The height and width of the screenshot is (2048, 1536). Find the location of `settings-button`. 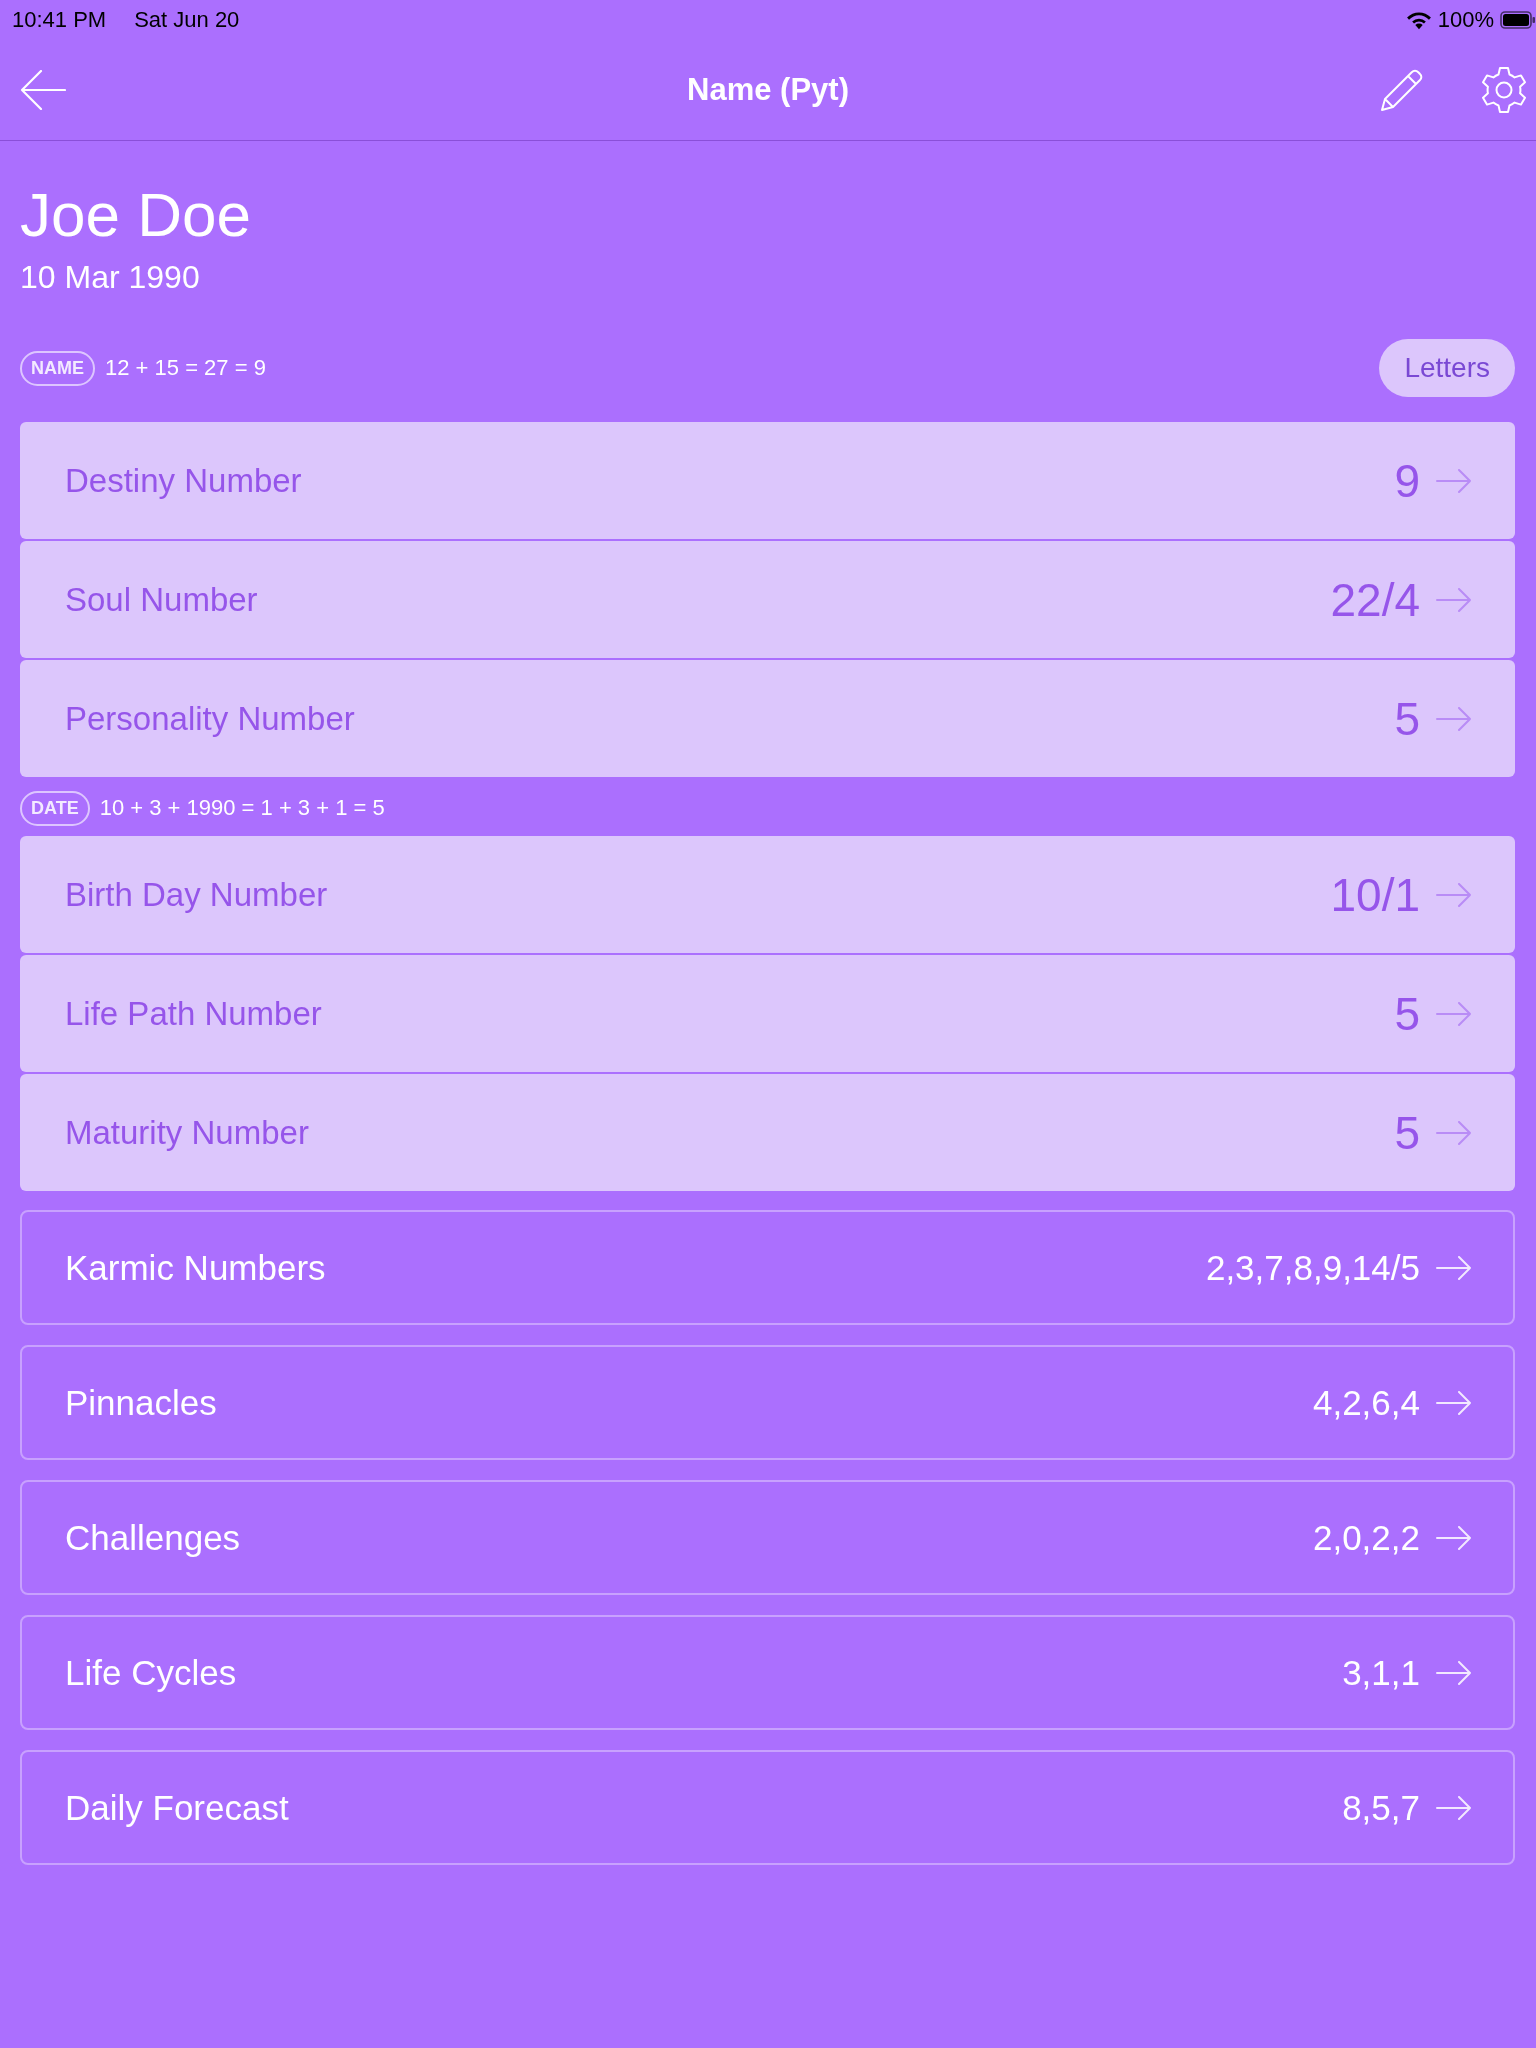

settings-button is located at coordinates (1504, 90).